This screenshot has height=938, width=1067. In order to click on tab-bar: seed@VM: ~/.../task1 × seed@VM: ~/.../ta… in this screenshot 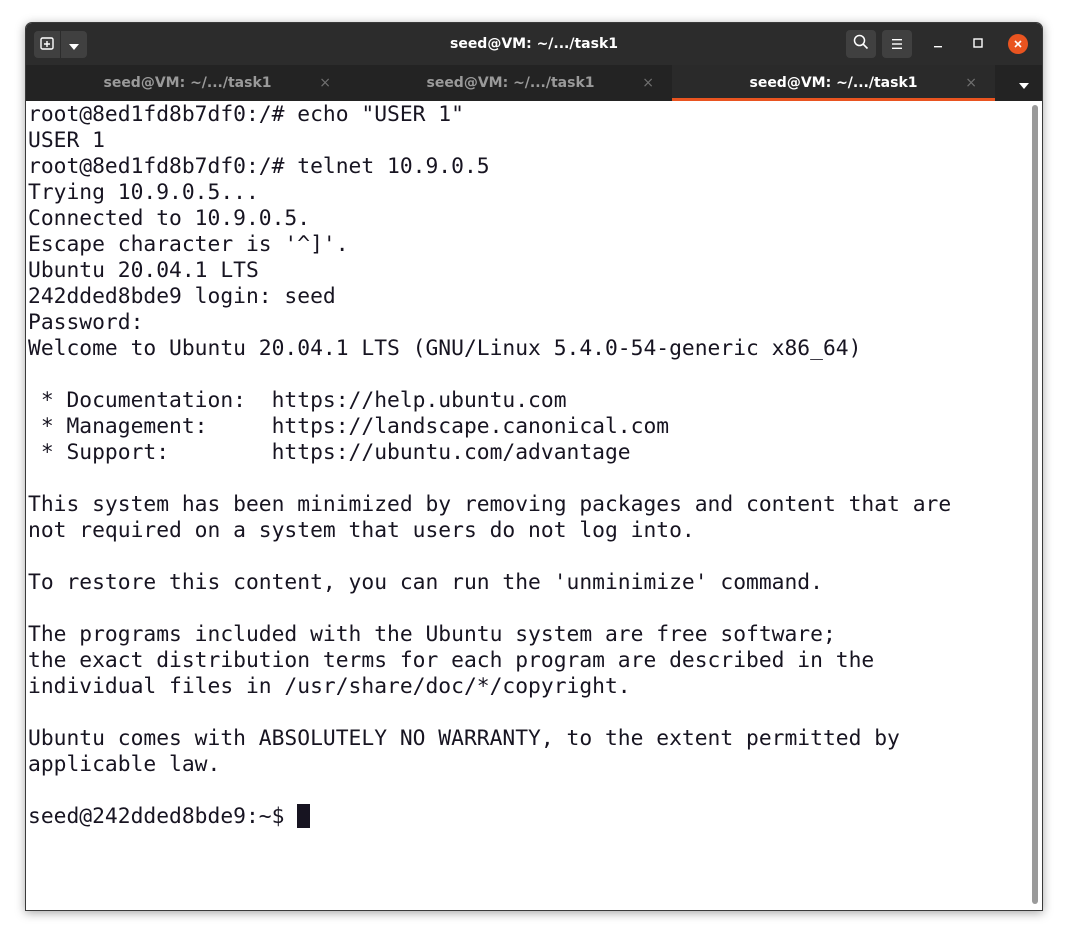, I will do `click(534, 83)`.